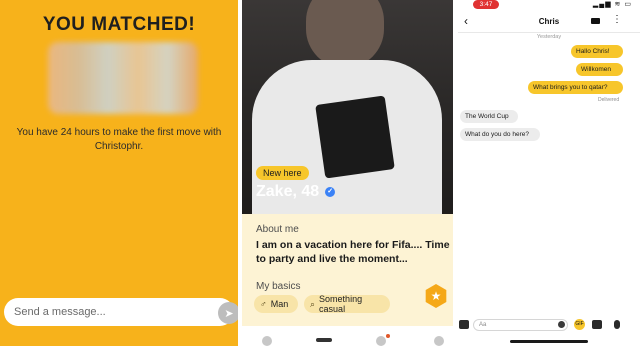 This screenshot has height=346, width=640. What do you see at coordinates (279, 304) in the screenshot?
I see `basics-chip-label: Man` at bounding box center [279, 304].